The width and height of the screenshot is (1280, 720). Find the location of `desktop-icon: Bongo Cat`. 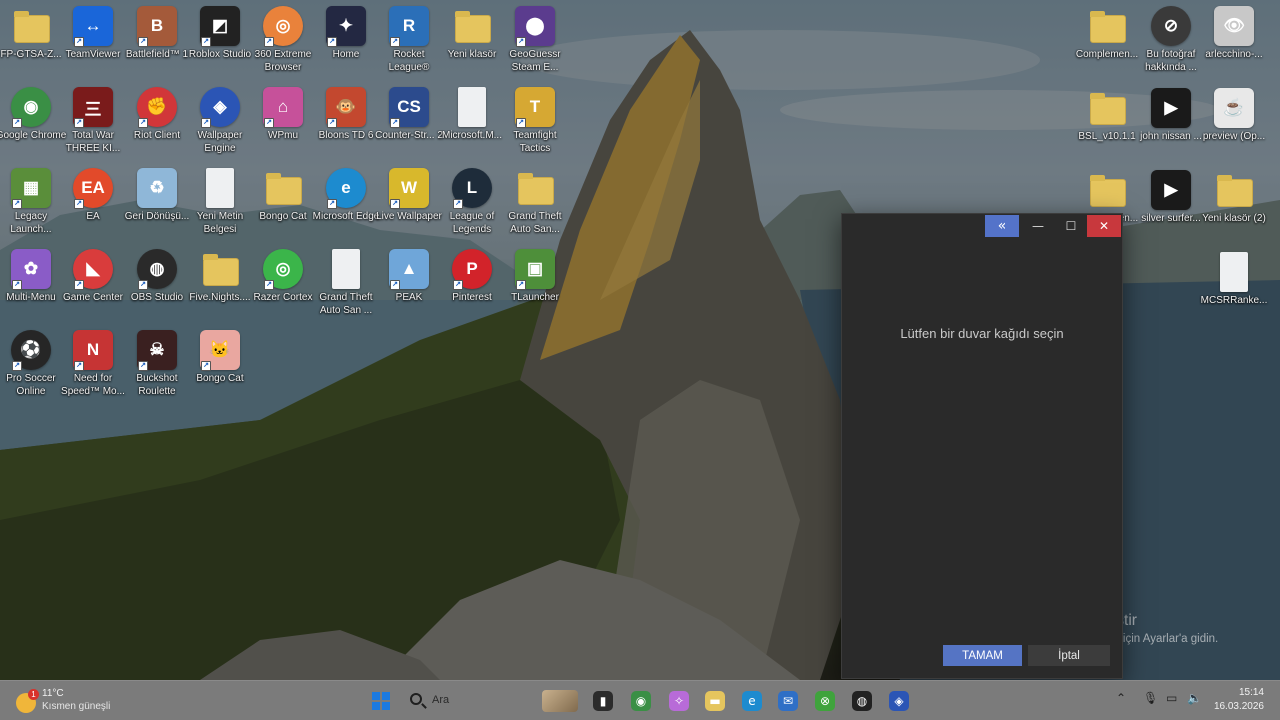

desktop-icon: Bongo Cat is located at coordinates (283, 203).